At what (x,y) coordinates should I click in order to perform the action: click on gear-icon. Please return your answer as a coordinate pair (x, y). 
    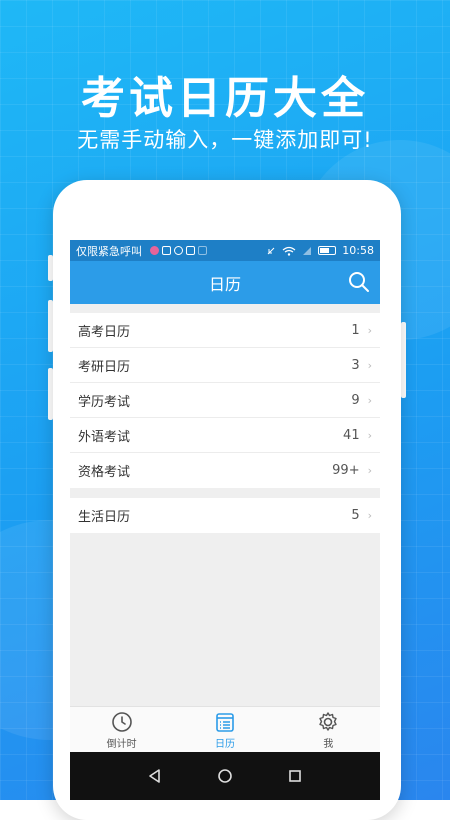
    Looking at the image, I should click on (328, 721).